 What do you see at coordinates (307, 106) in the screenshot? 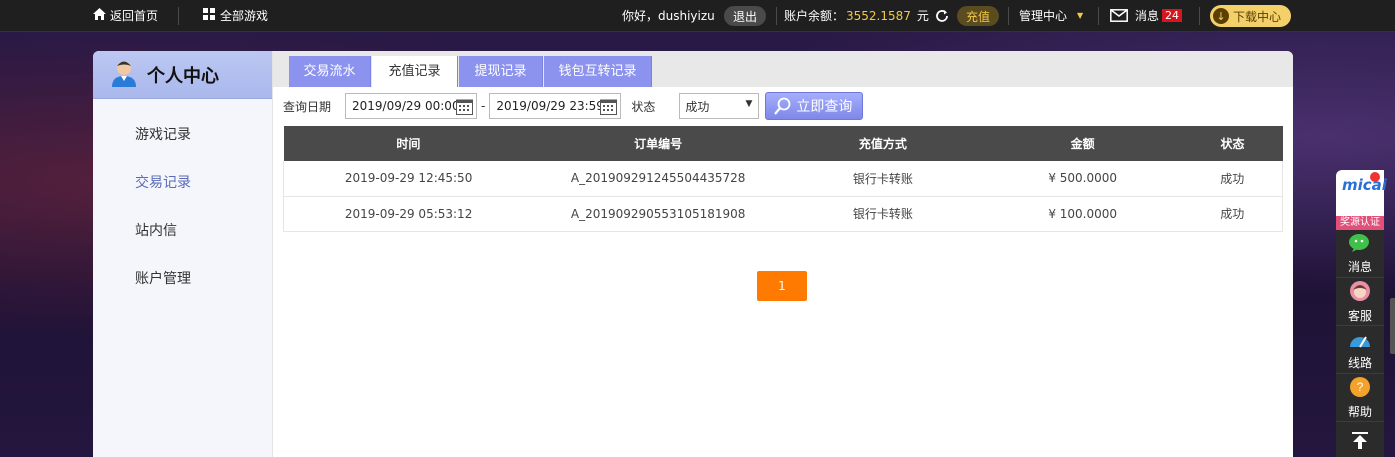
I see `date-label: 查询日期` at bounding box center [307, 106].